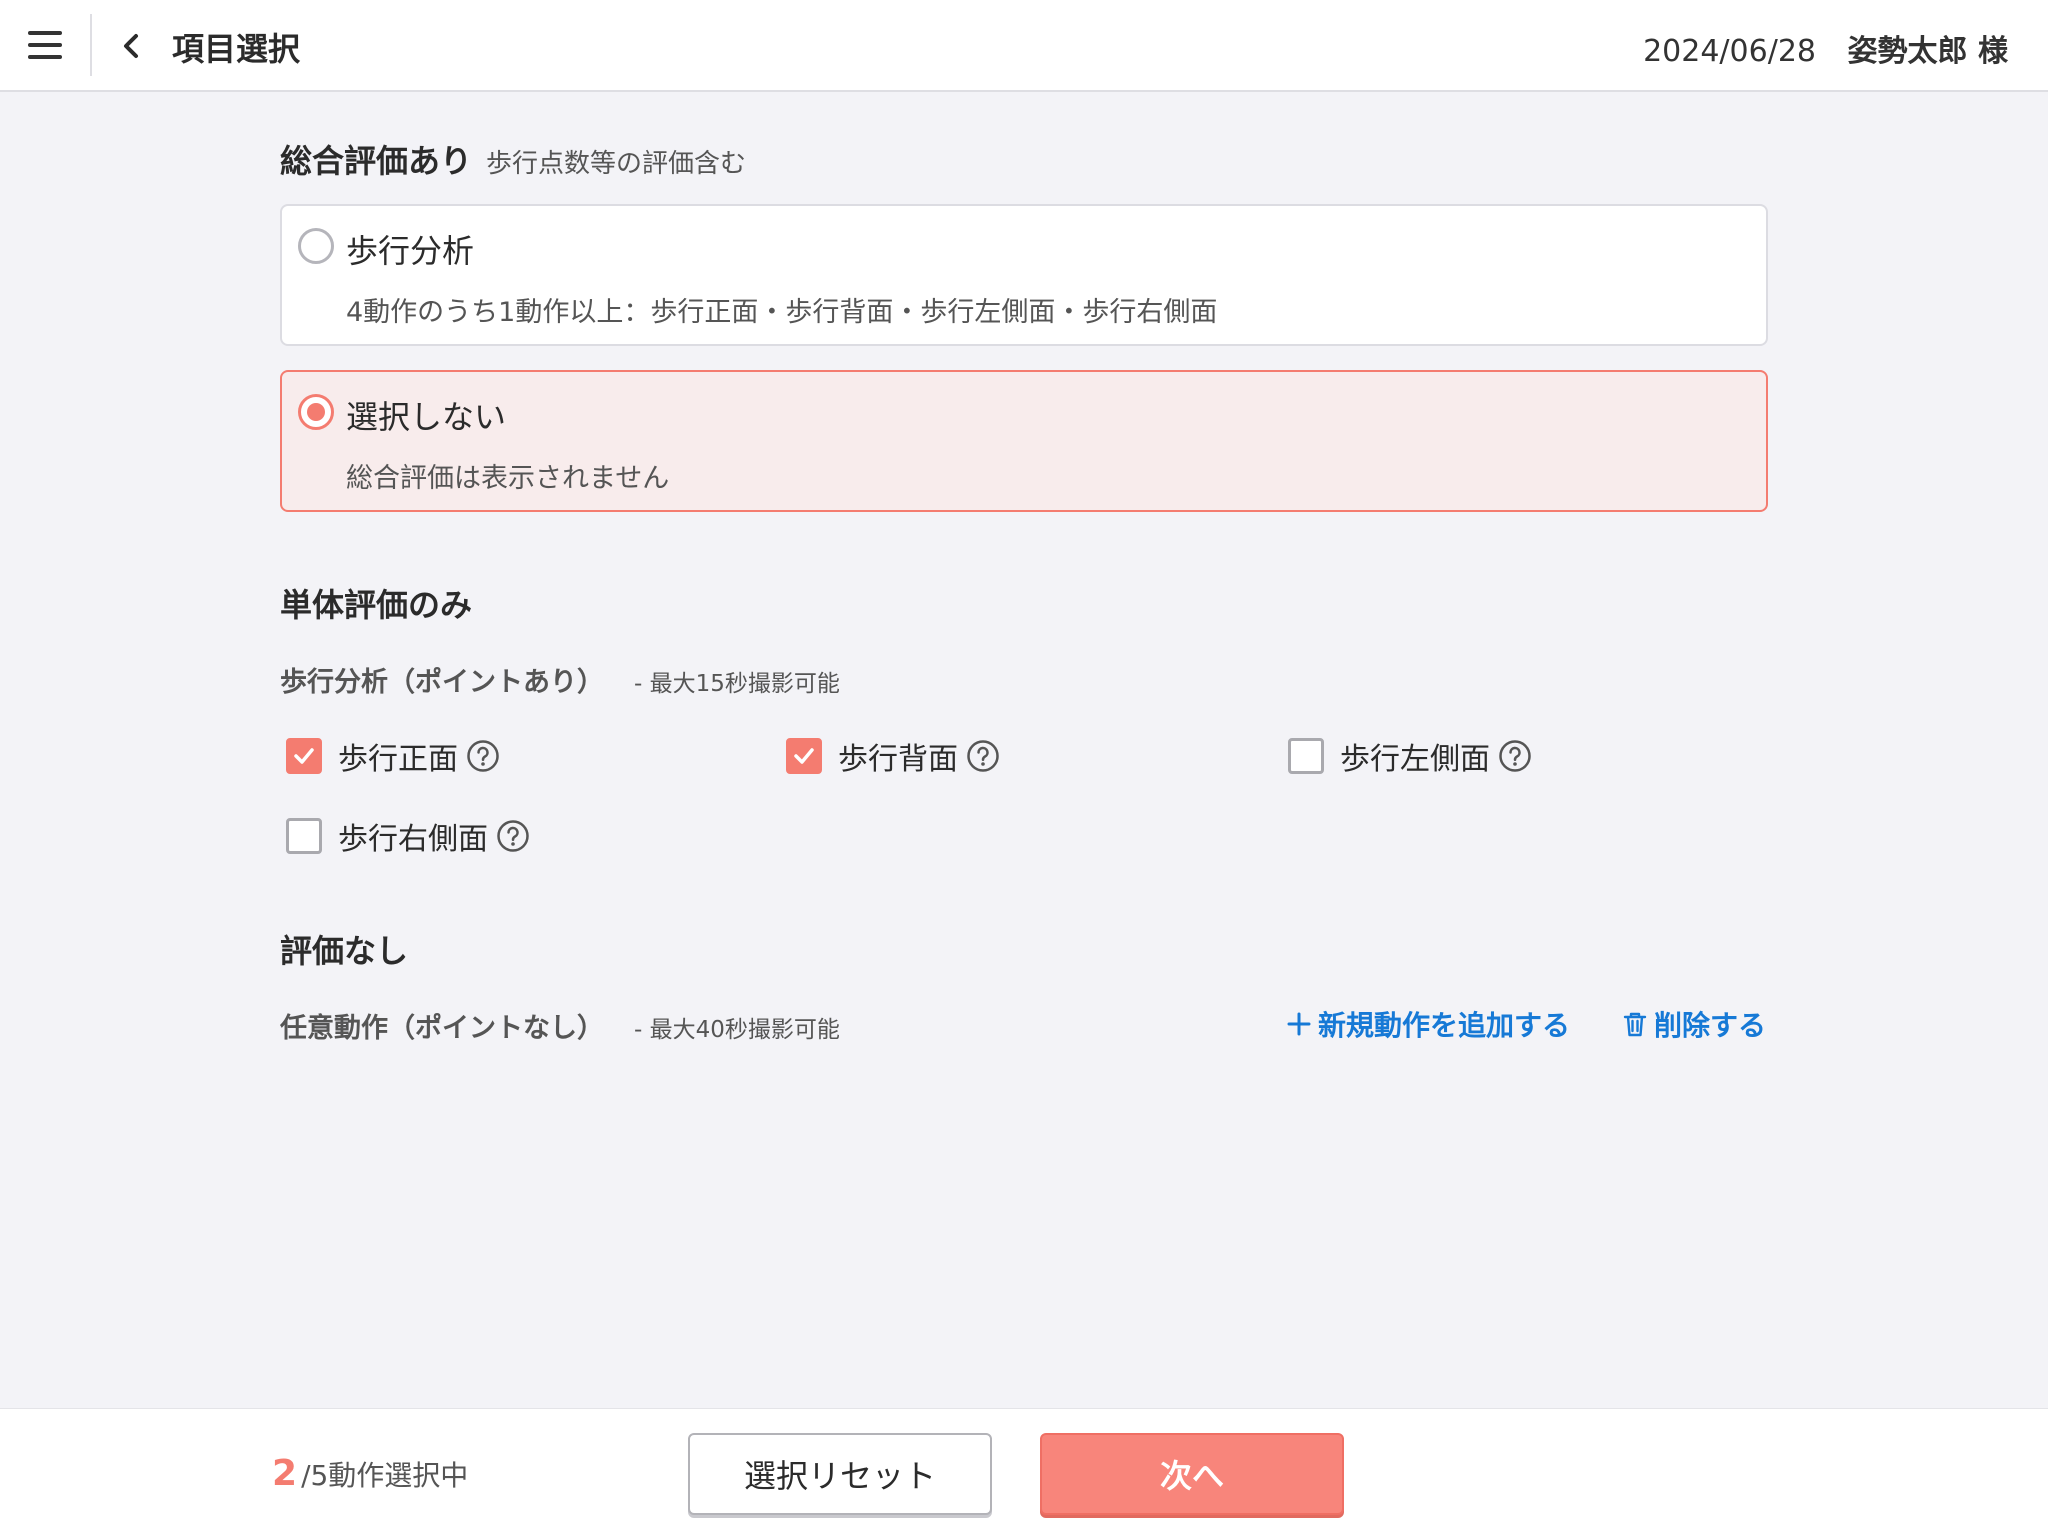 The height and width of the screenshot is (1536, 2048). I want to click on delete-button: 削除する, so click(1694, 1024).